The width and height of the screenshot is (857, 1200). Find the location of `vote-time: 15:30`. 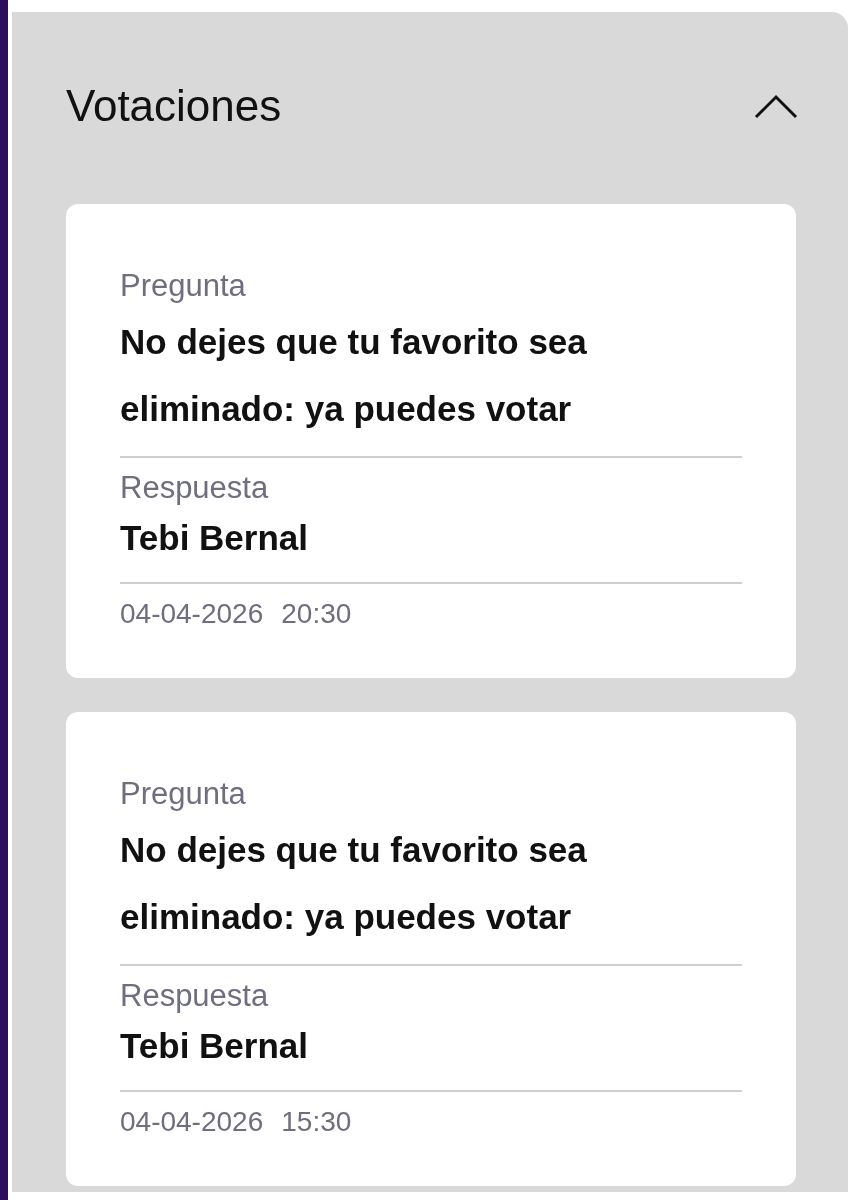

vote-time: 15:30 is located at coordinates (316, 1122).